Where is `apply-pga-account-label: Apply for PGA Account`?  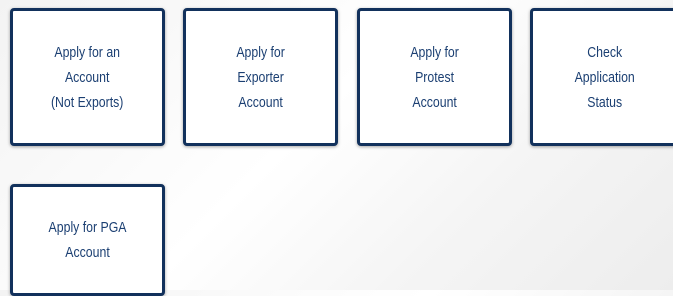 apply-pga-account-label: Apply for PGA Account is located at coordinates (87, 240).